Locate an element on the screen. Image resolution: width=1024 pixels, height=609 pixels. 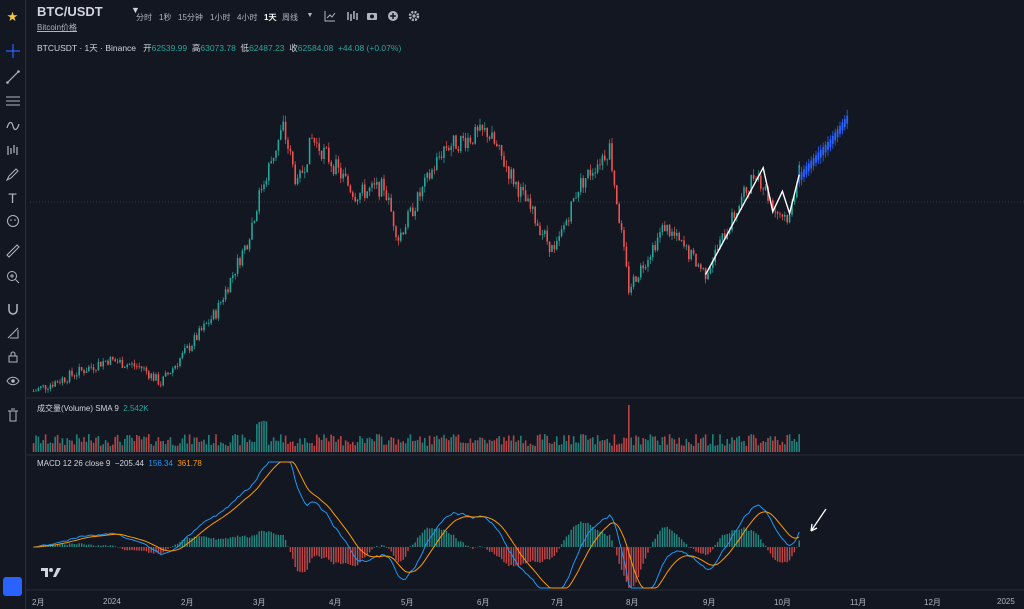
drawn-zigzag-line is located at coordinates (752, 220).